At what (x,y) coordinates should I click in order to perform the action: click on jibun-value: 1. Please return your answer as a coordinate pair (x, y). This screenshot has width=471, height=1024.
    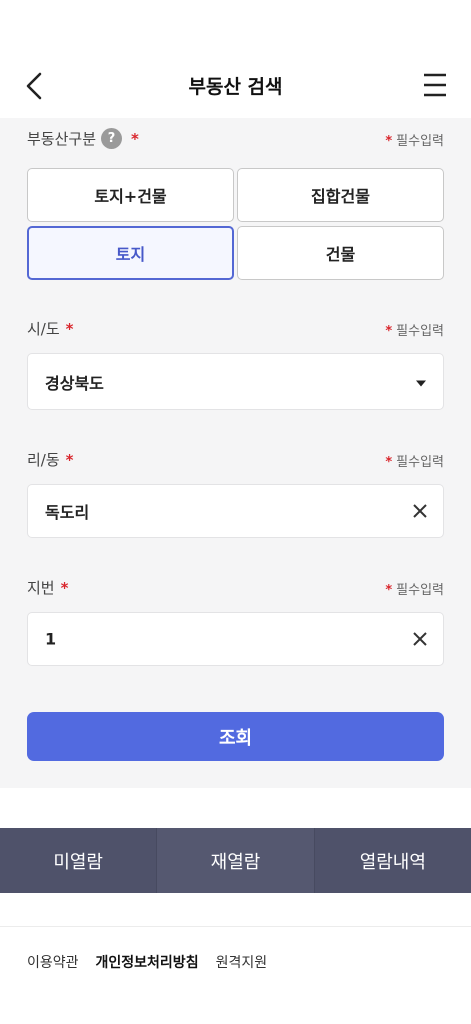
    Looking at the image, I should click on (51, 639).